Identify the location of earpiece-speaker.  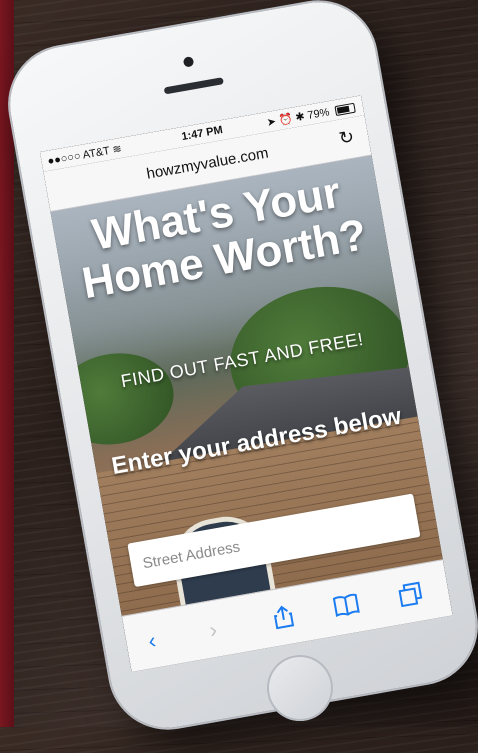
(193, 86).